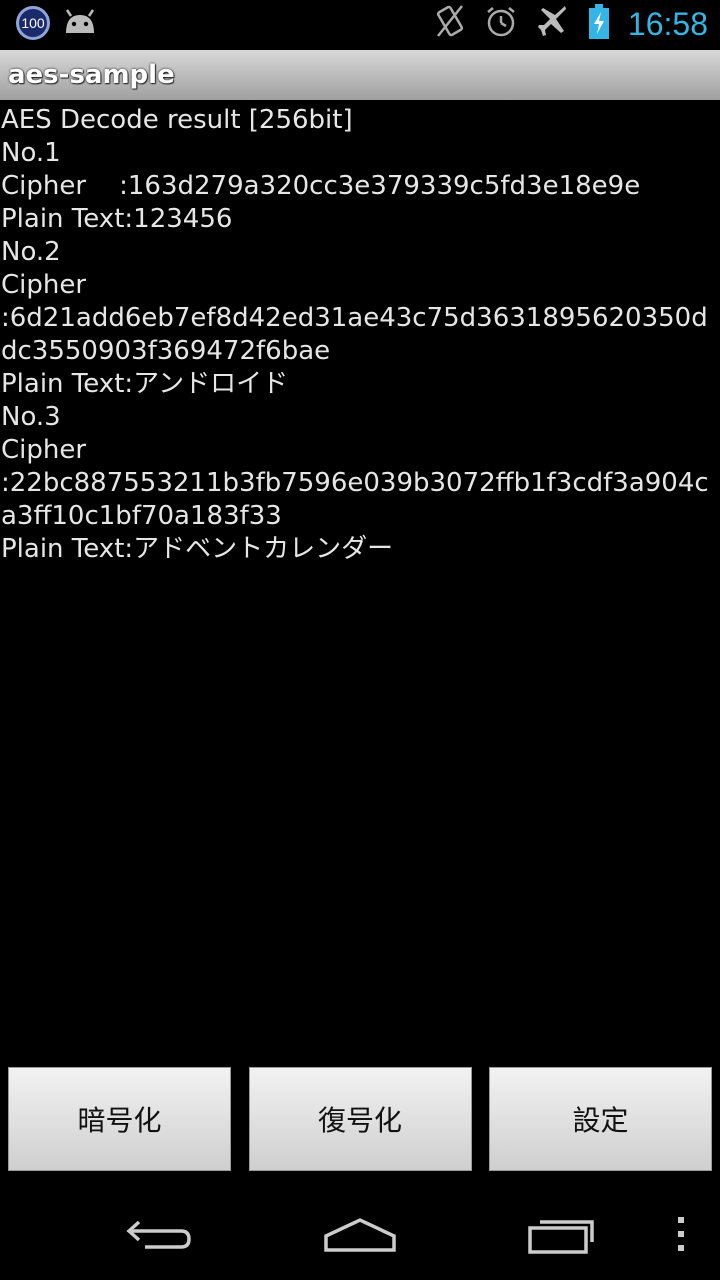 The width and height of the screenshot is (720, 1280). What do you see at coordinates (57, 23) in the screenshot?
I see `status-left: 100` at bounding box center [57, 23].